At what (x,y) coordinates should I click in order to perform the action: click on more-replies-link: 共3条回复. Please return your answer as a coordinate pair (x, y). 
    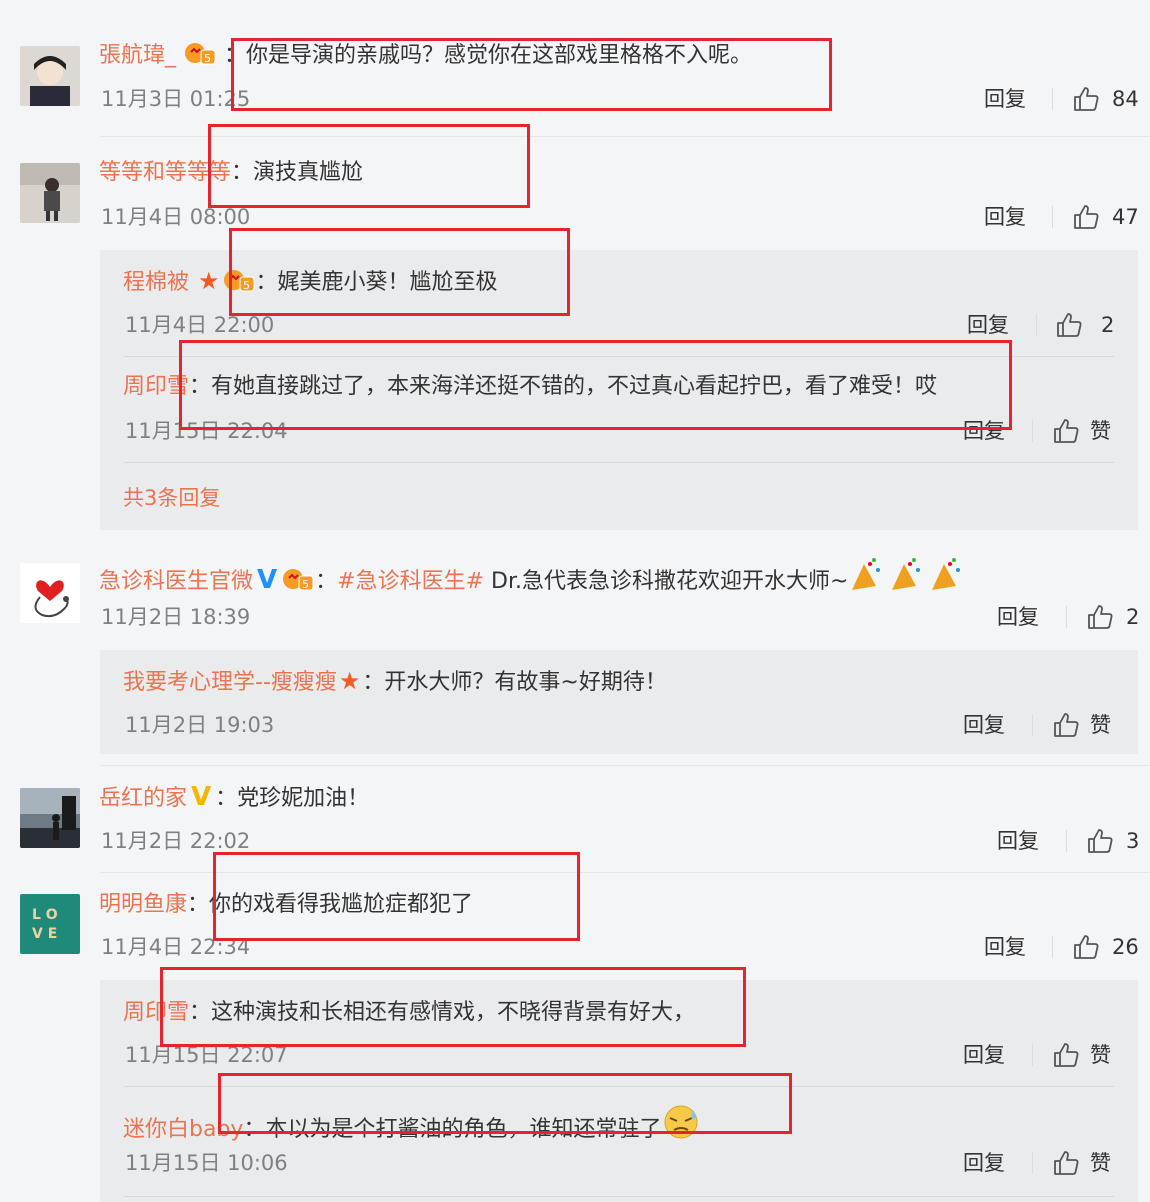
    Looking at the image, I should click on (171, 497).